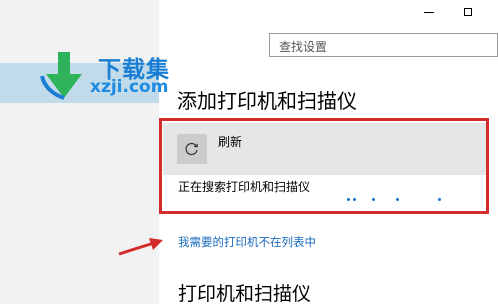 The width and height of the screenshot is (498, 306). I want to click on minimize-button, so click(429, 12).